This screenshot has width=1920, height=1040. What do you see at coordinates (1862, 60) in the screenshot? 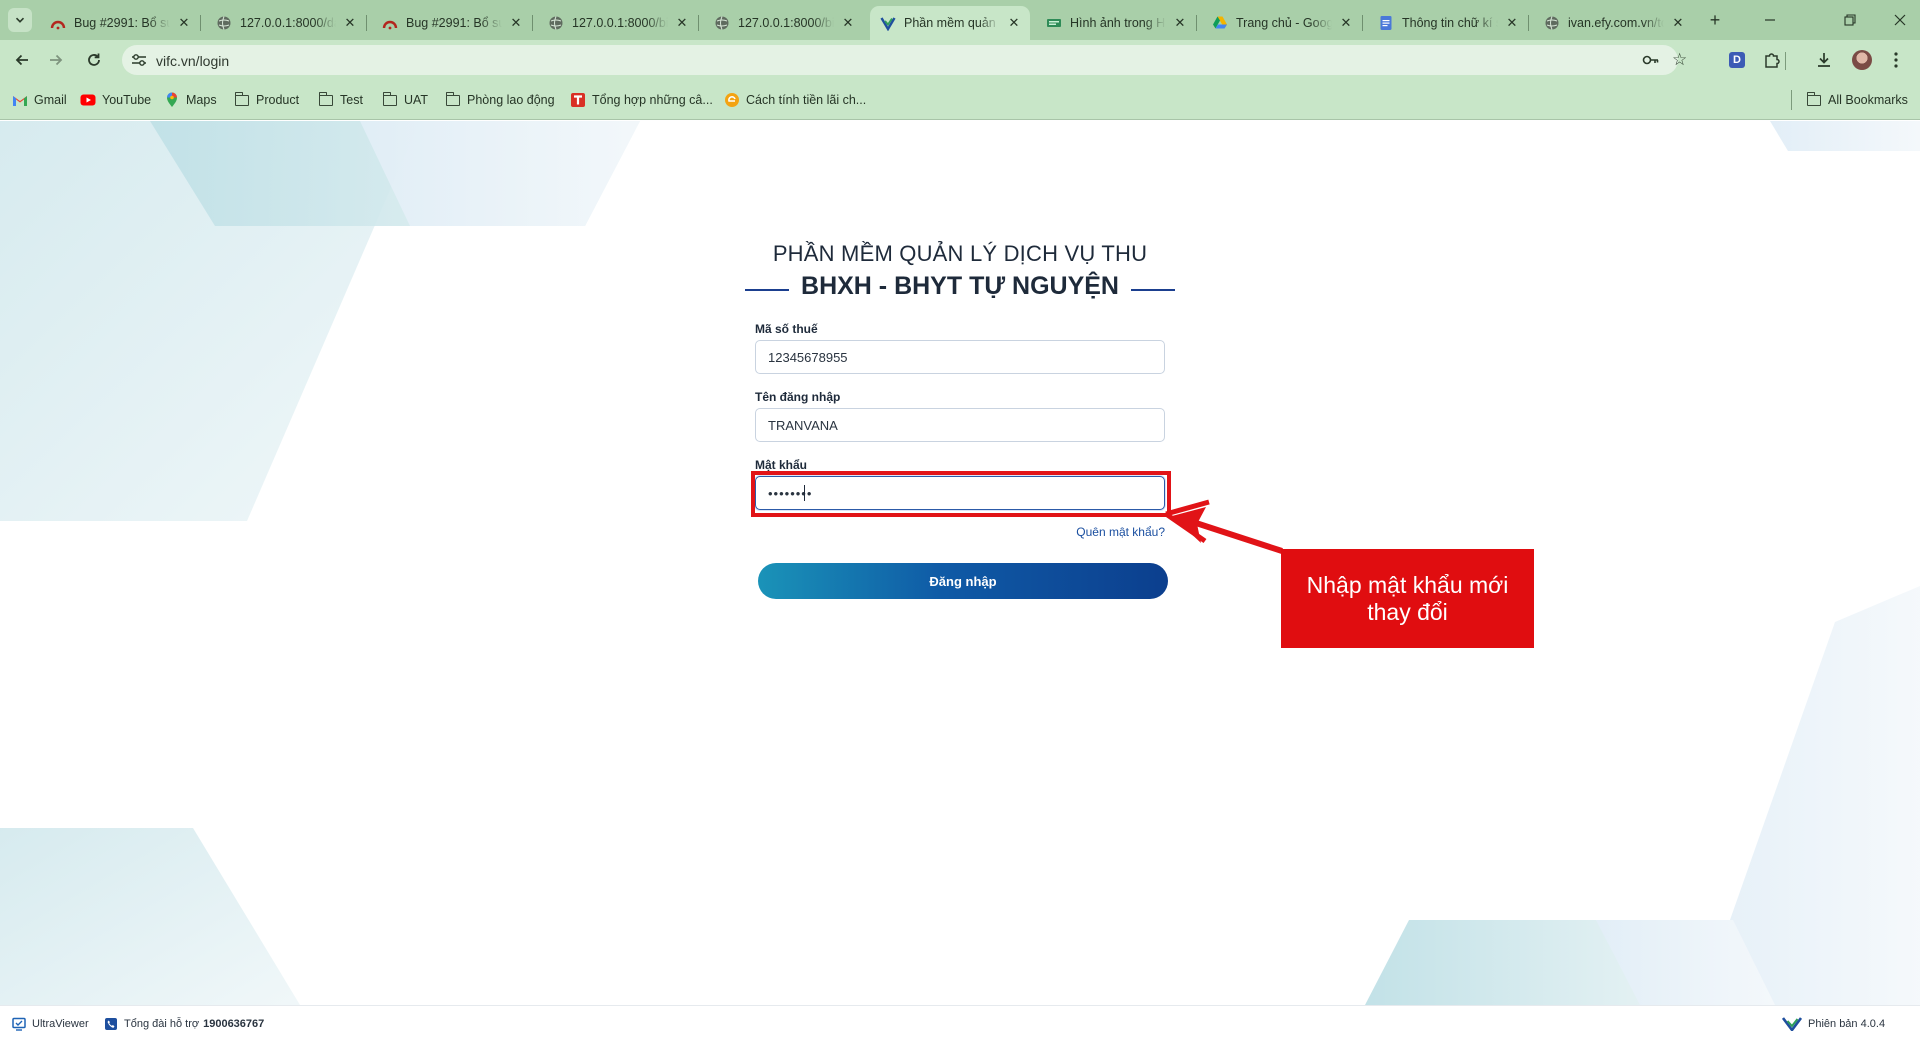
I see `avatar` at bounding box center [1862, 60].